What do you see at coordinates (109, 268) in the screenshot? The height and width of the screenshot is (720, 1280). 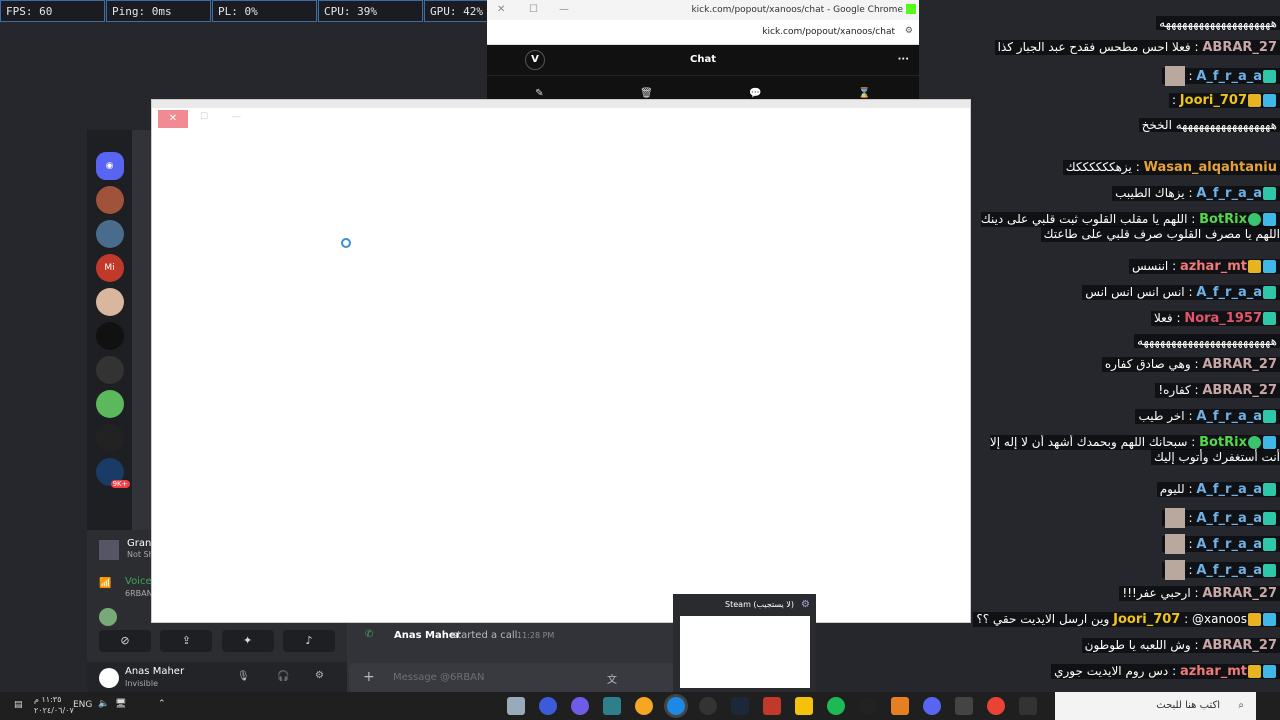 I see `server-icon: Mi` at bounding box center [109, 268].